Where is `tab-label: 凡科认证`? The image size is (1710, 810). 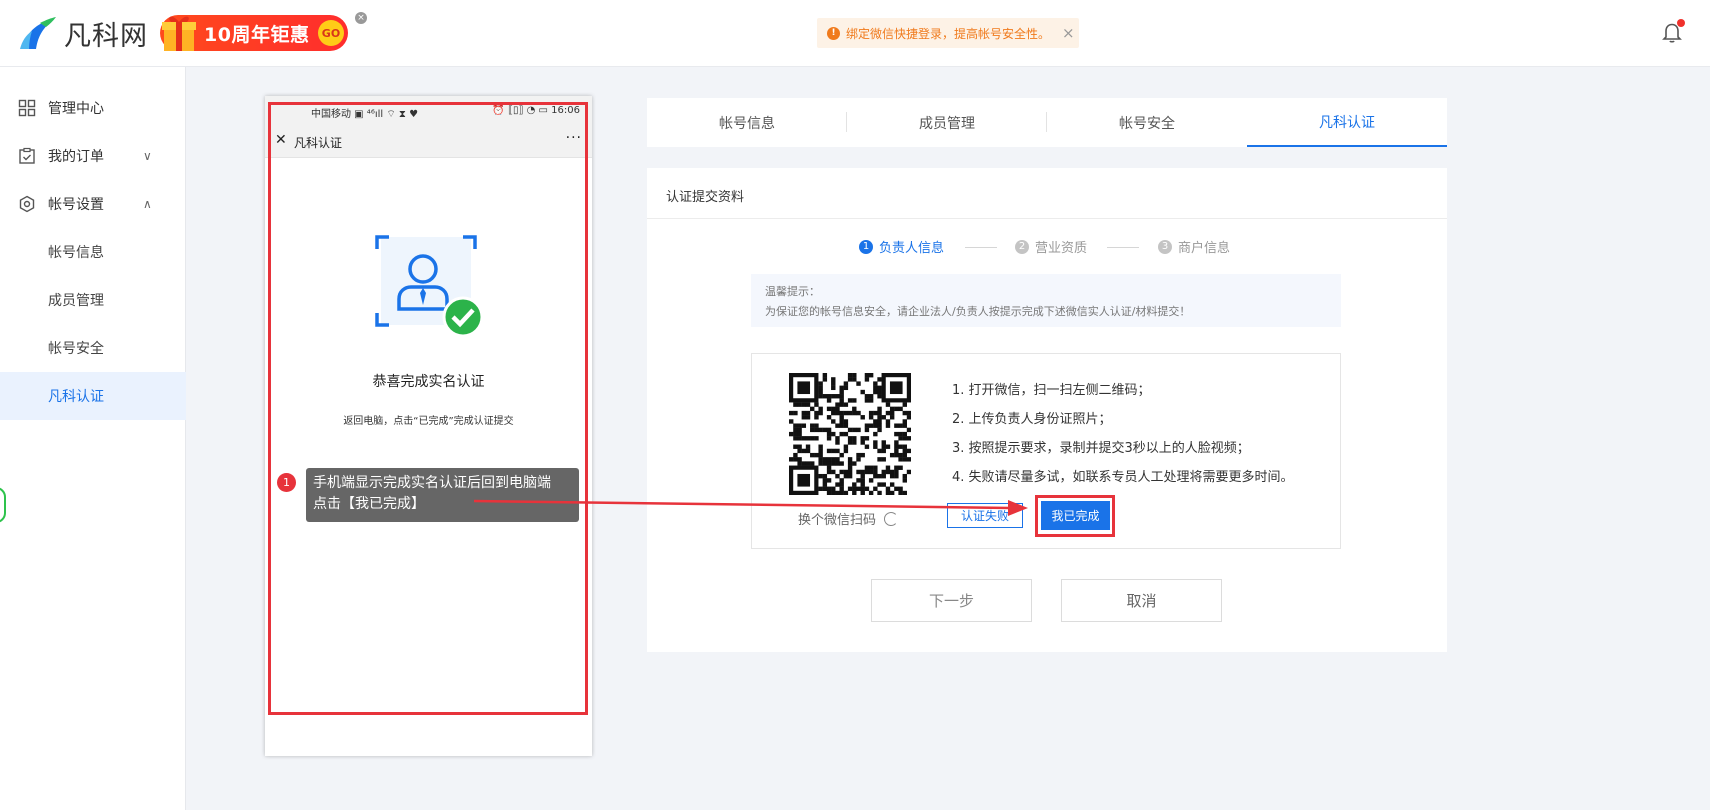
tab-label: 凡科认证 is located at coordinates (1347, 122).